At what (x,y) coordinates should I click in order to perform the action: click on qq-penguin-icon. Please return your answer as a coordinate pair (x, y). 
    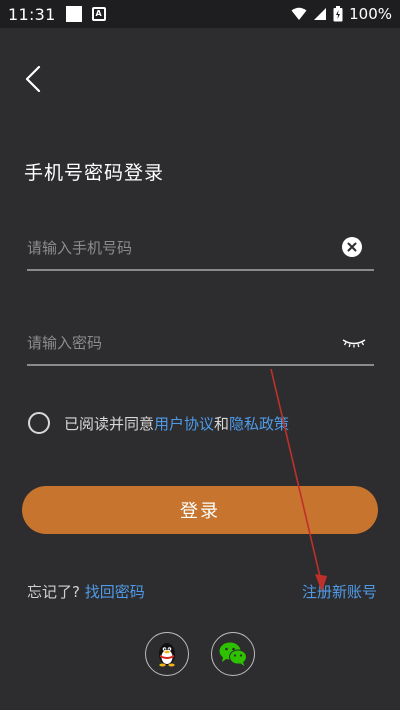
    Looking at the image, I should click on (167, 655).